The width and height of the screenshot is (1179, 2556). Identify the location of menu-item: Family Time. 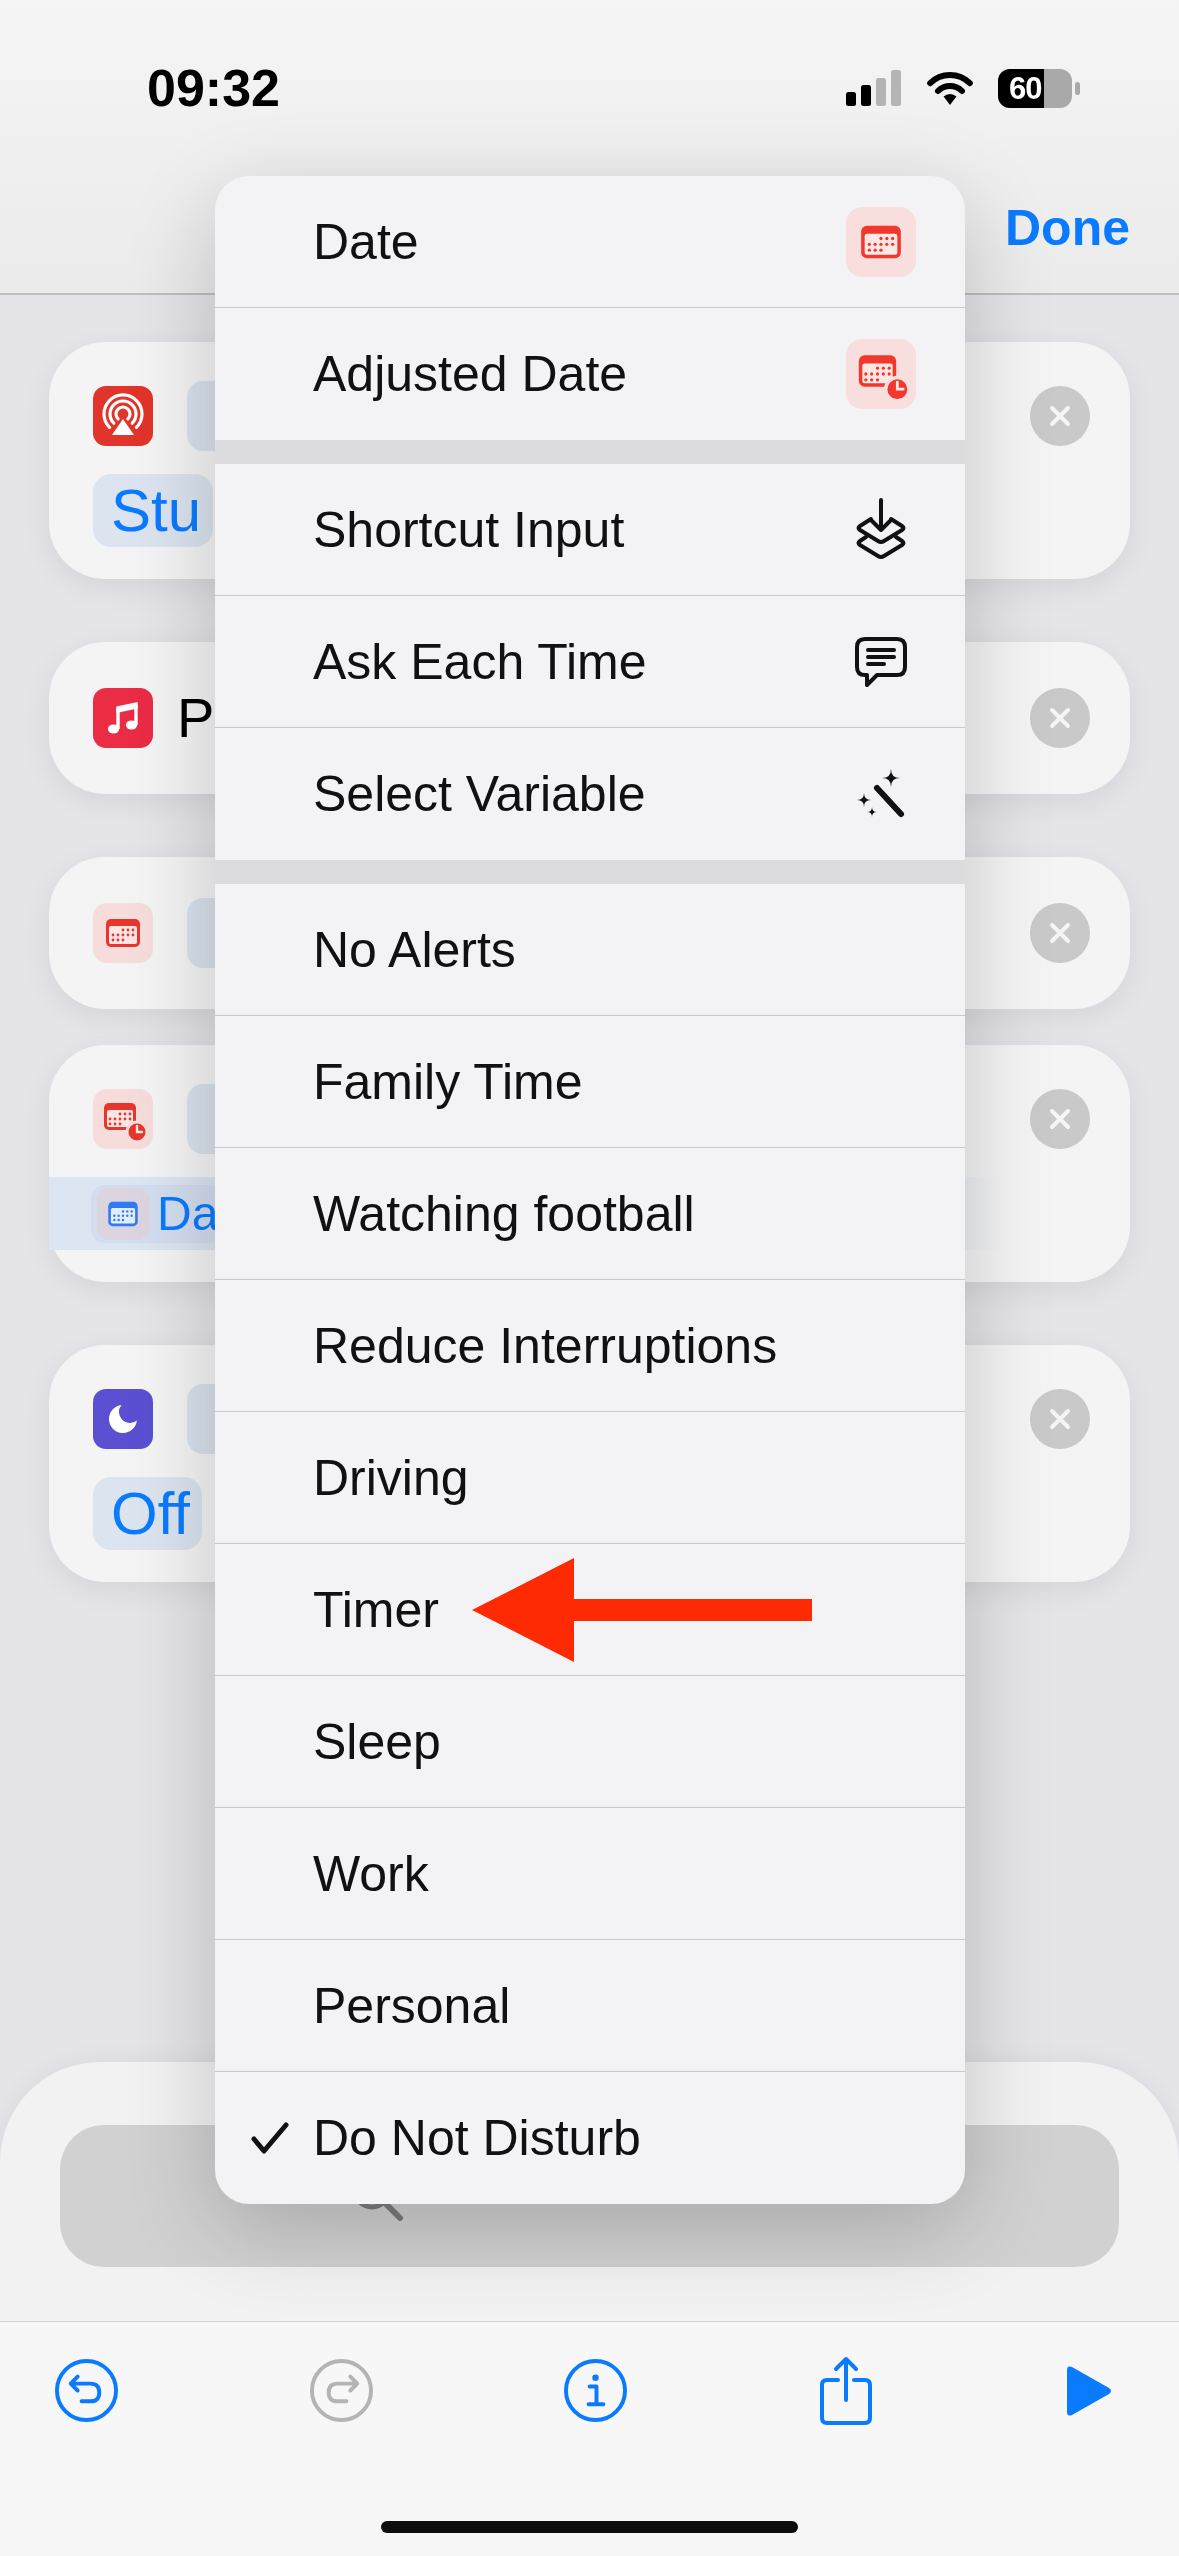
(590, 1082).